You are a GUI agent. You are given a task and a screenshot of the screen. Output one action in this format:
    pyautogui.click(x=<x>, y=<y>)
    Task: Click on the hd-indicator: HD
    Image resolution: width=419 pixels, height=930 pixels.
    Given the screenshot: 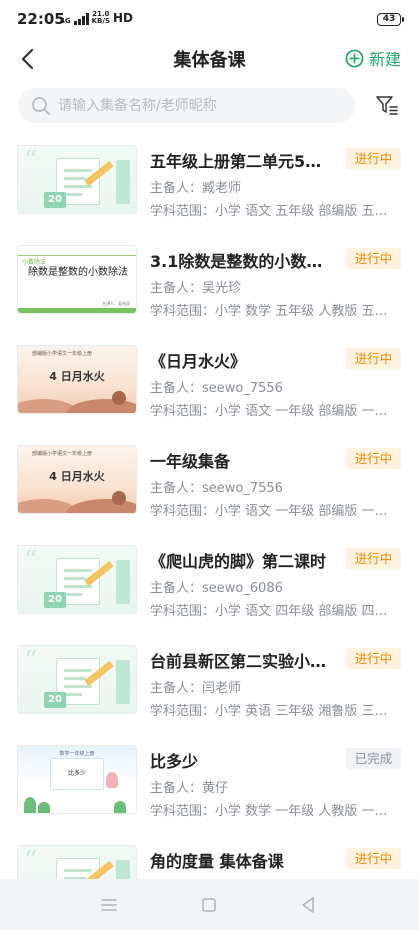 What is the action you would take?
    pyautogui.click(x=122, y=18)
    